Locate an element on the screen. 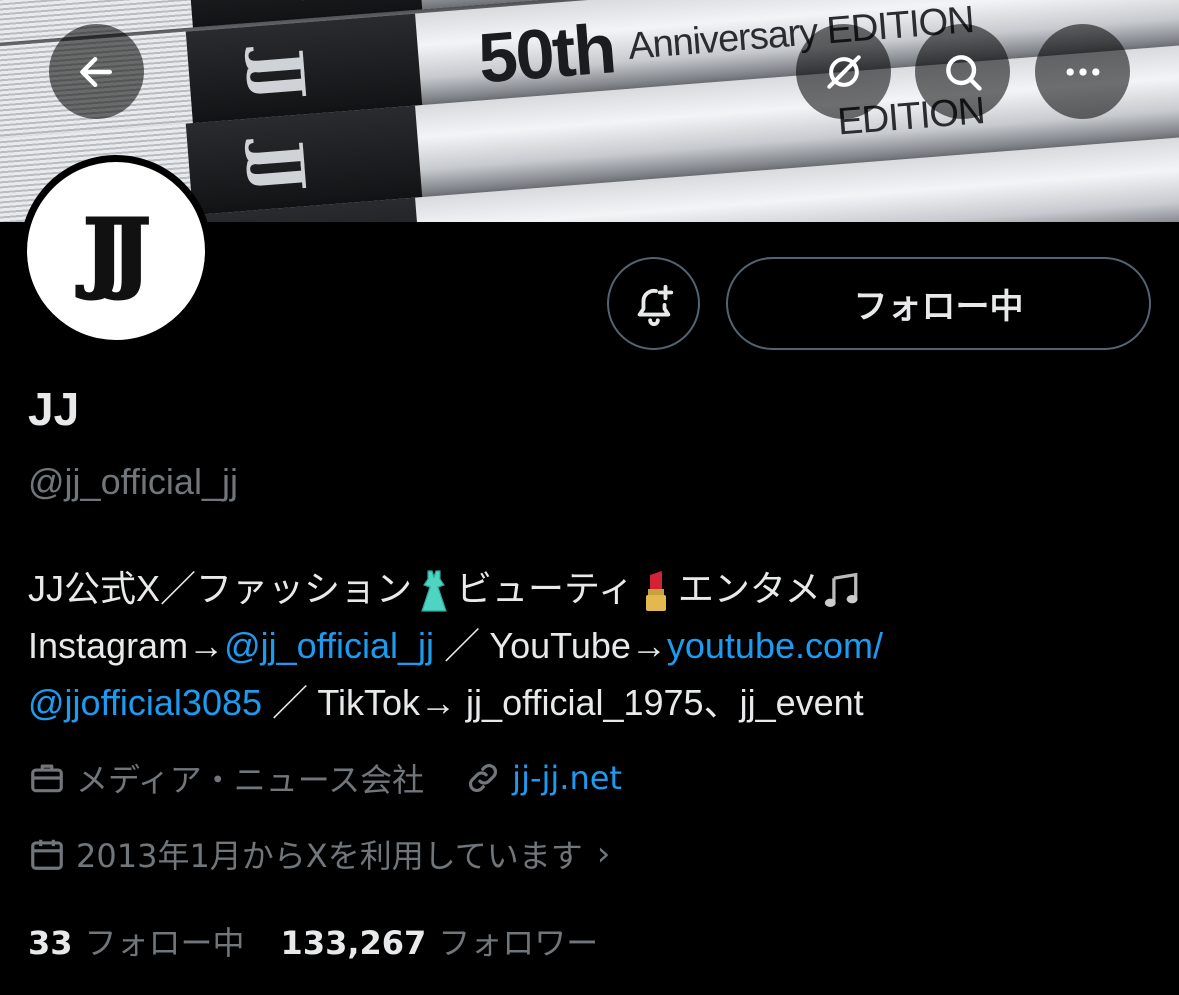  joined-date: 2013年1月からXを利用しています is located at coordinates (329, 856).